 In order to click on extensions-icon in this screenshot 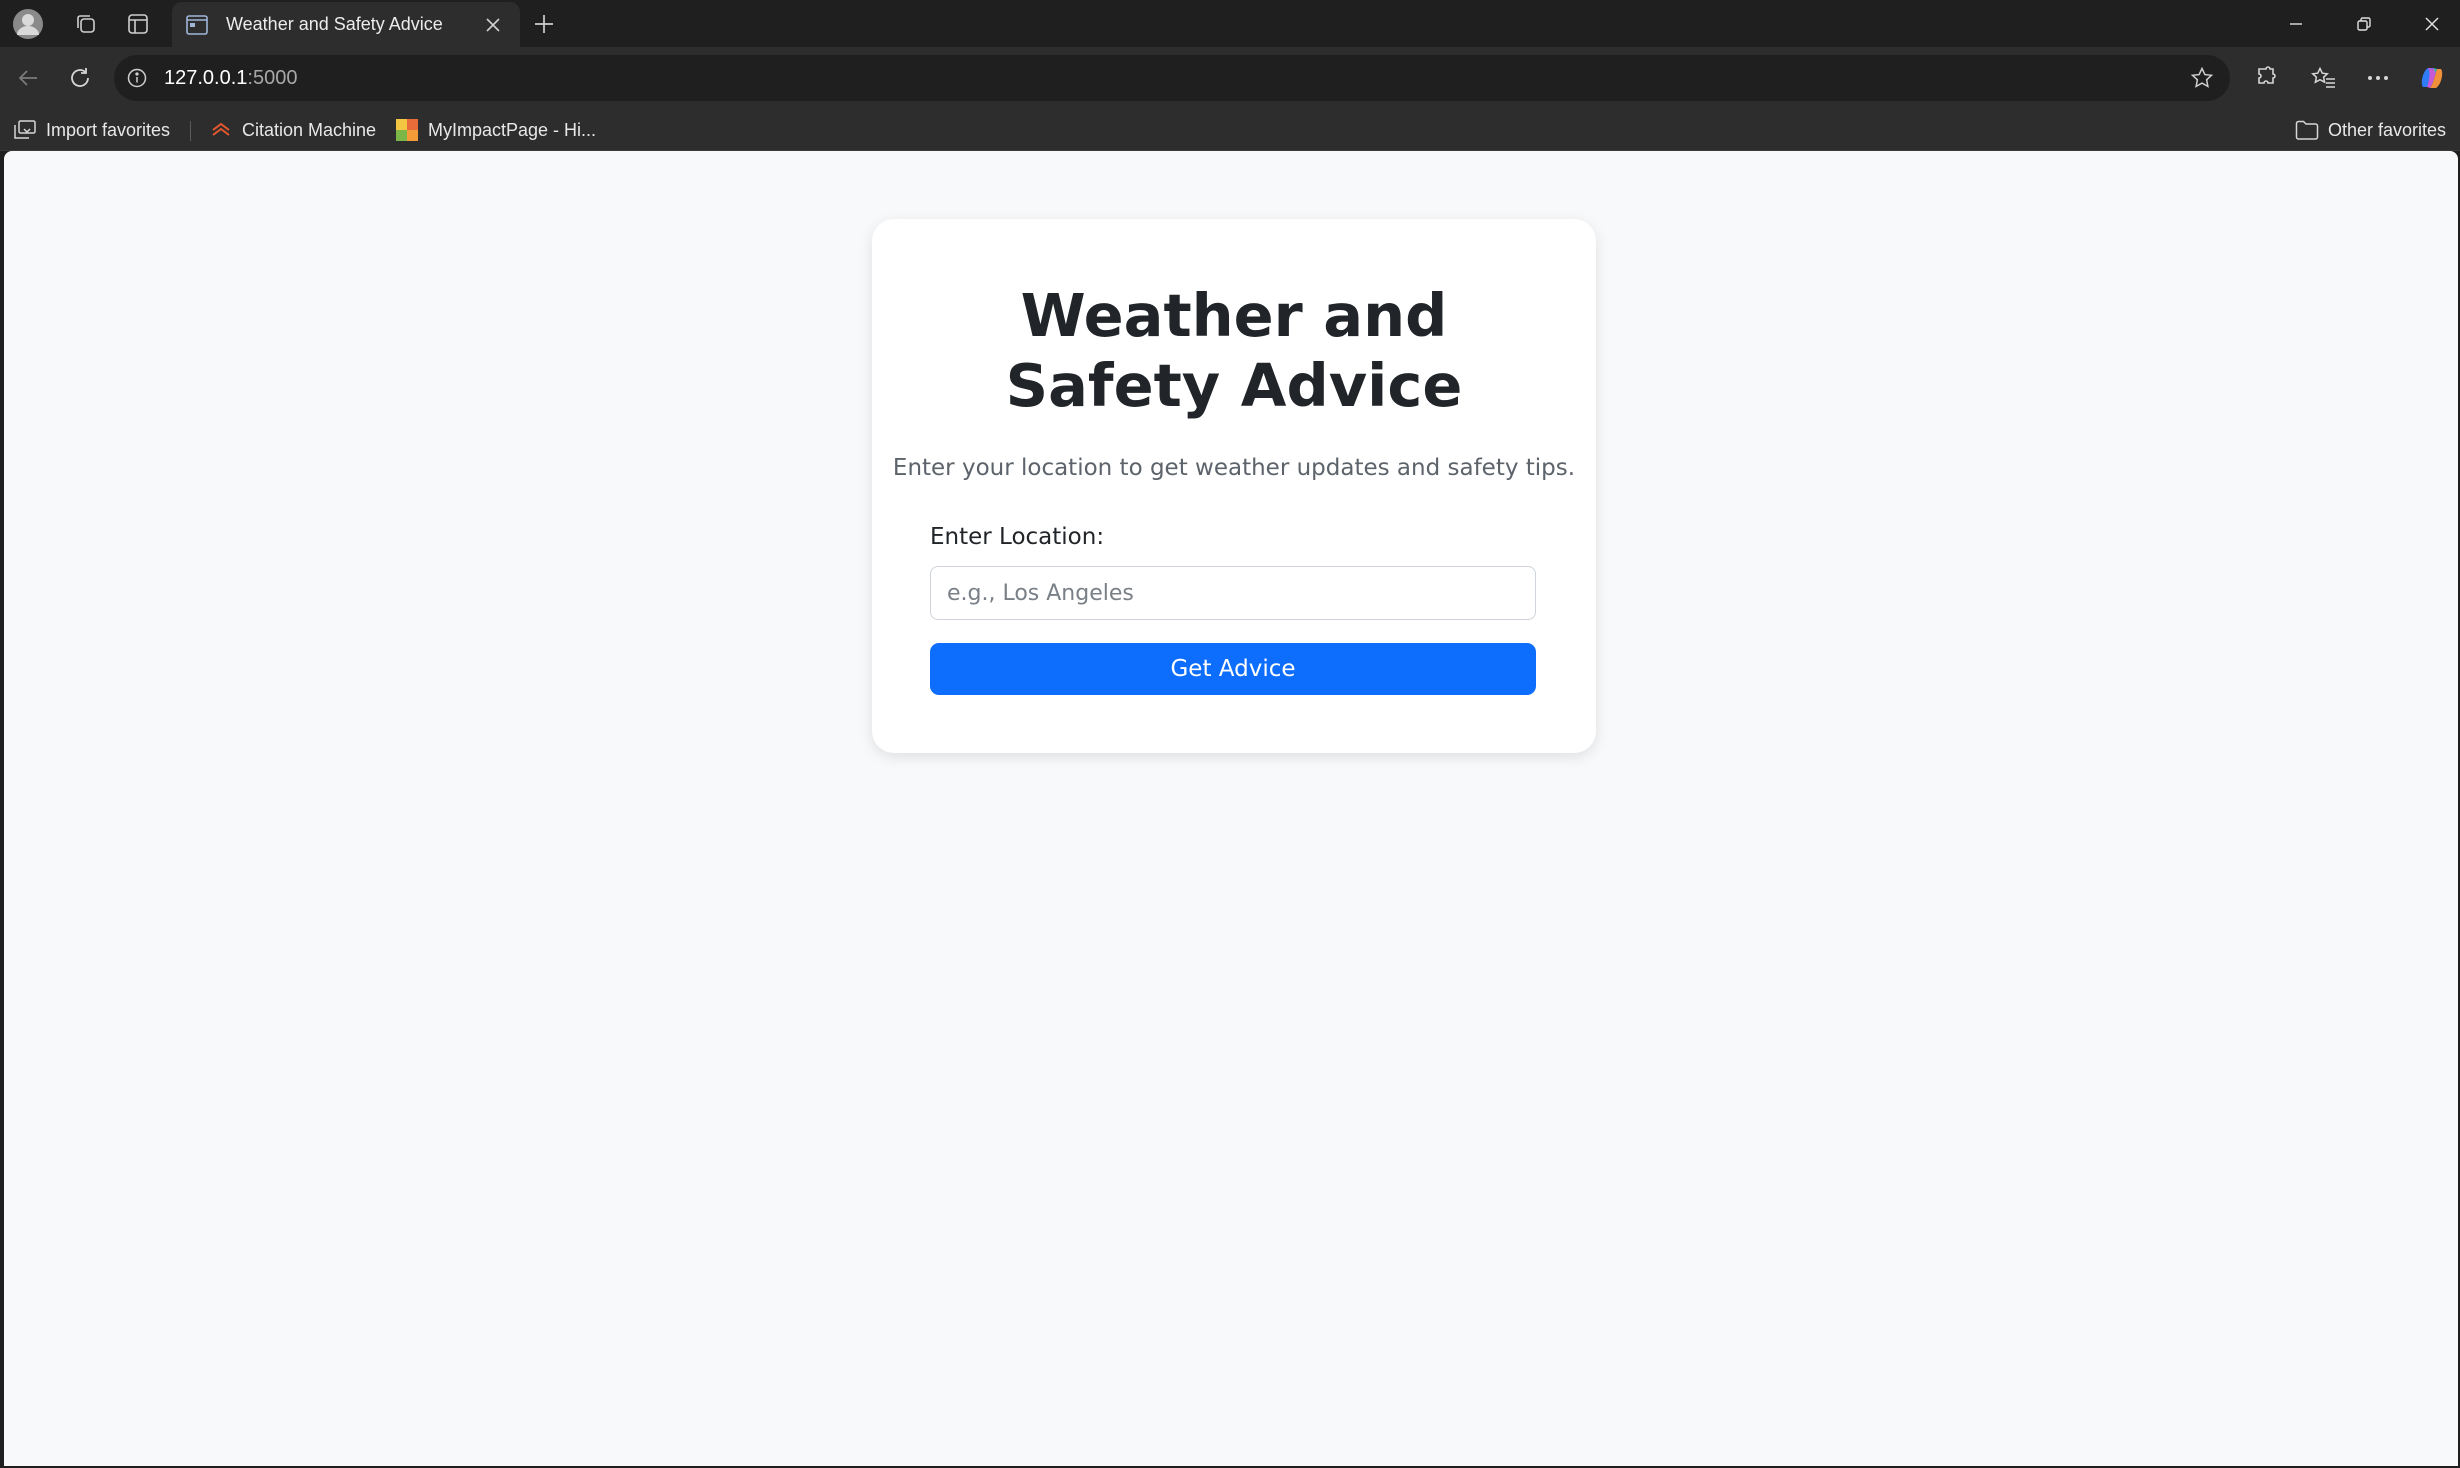, I will do `click(2266, 78)`.